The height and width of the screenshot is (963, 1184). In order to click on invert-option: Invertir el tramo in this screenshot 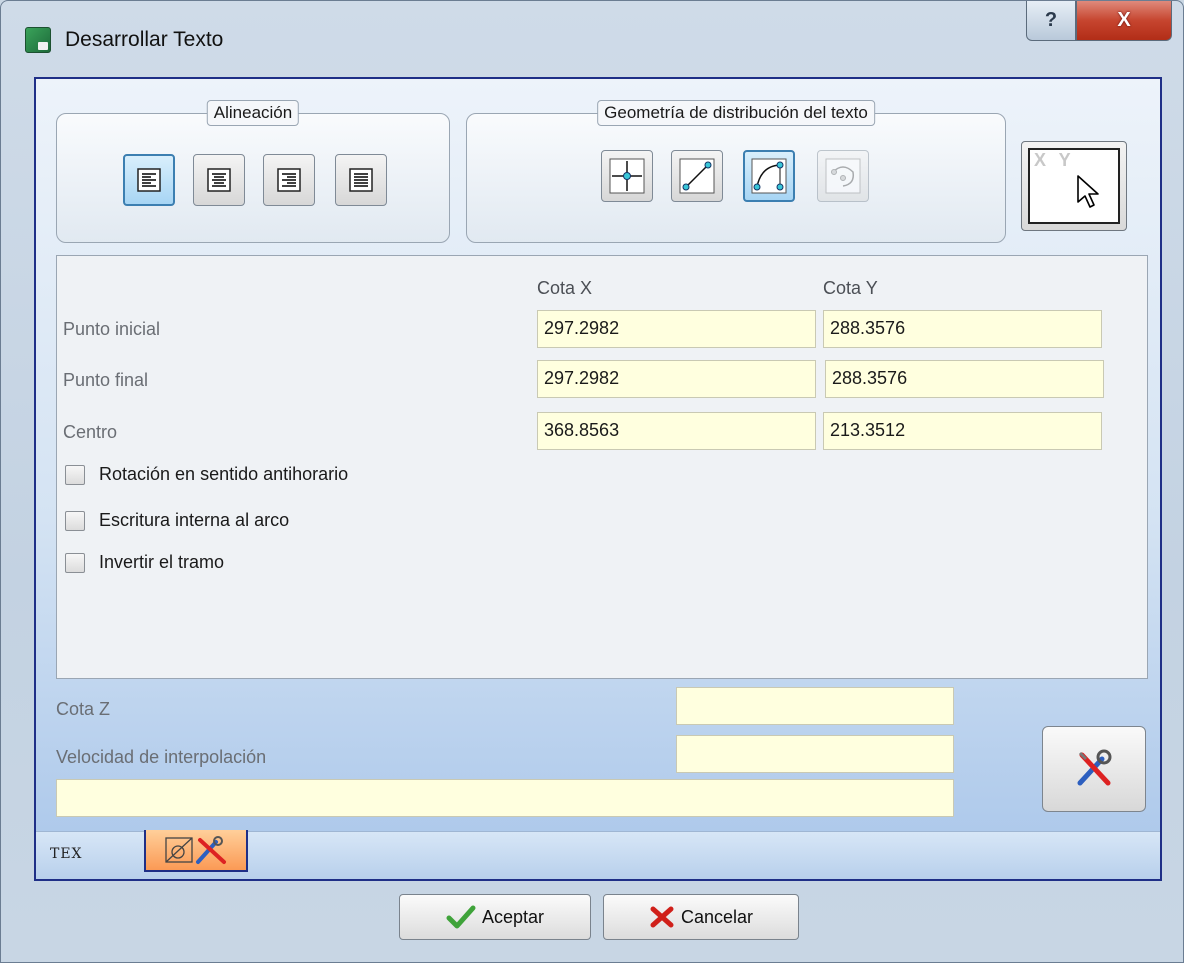, I will do `click(144, 562)`.